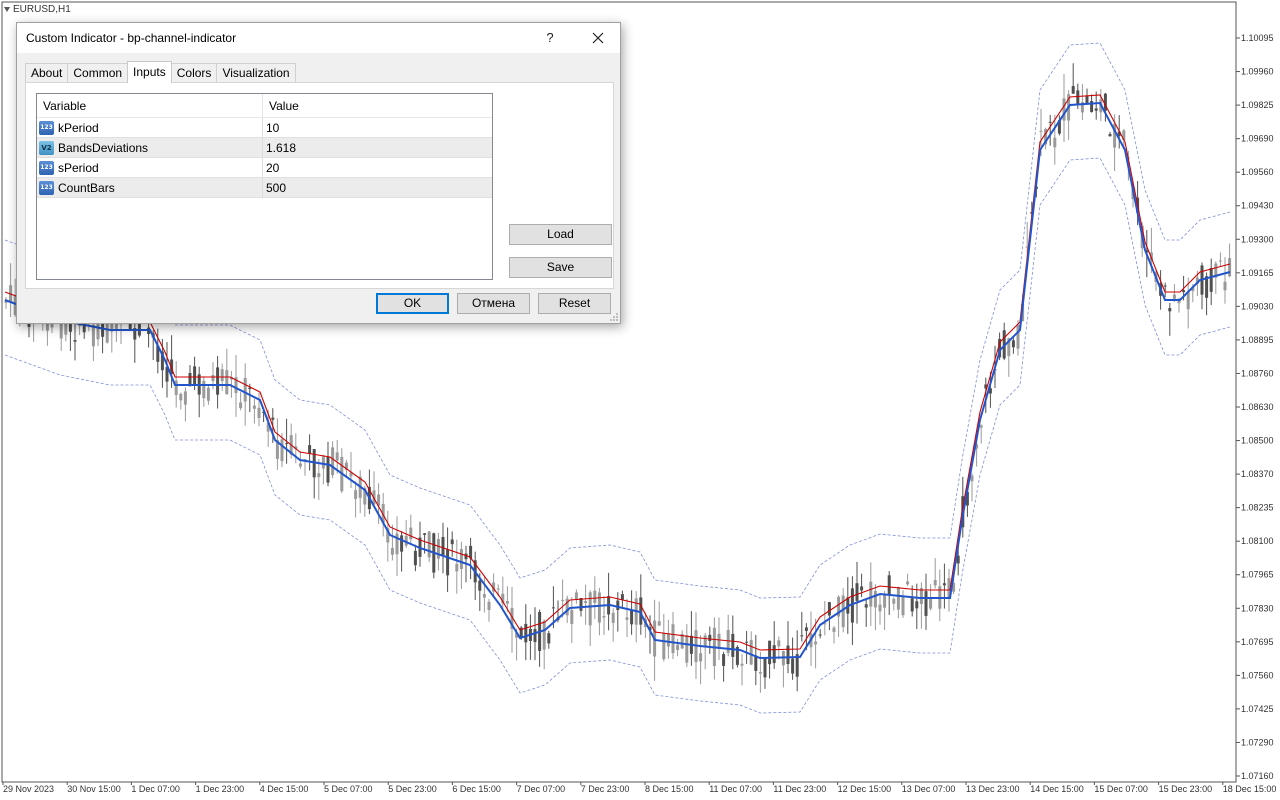  What do you see at coordinates (993, 789) in the screenshot?
I see `time-axis-label: 13 Dec 23:00` at bounding box center [993, 789].